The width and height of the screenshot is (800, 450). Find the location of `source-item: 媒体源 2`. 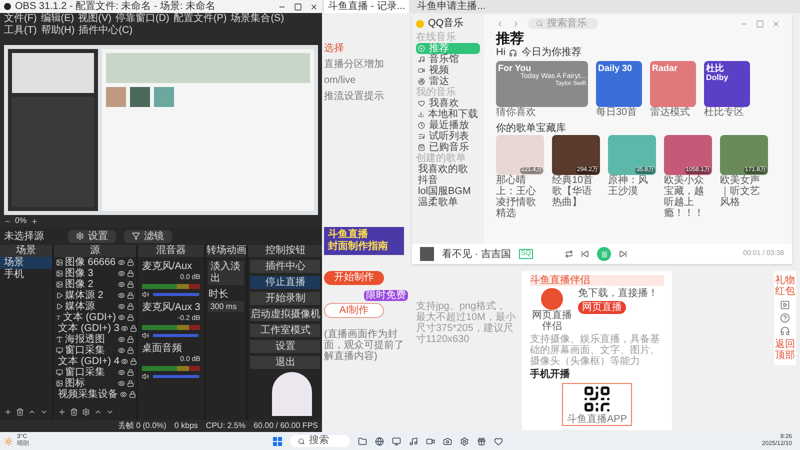

source-item: 媒体源 2 is located at coordinates (84, 295).